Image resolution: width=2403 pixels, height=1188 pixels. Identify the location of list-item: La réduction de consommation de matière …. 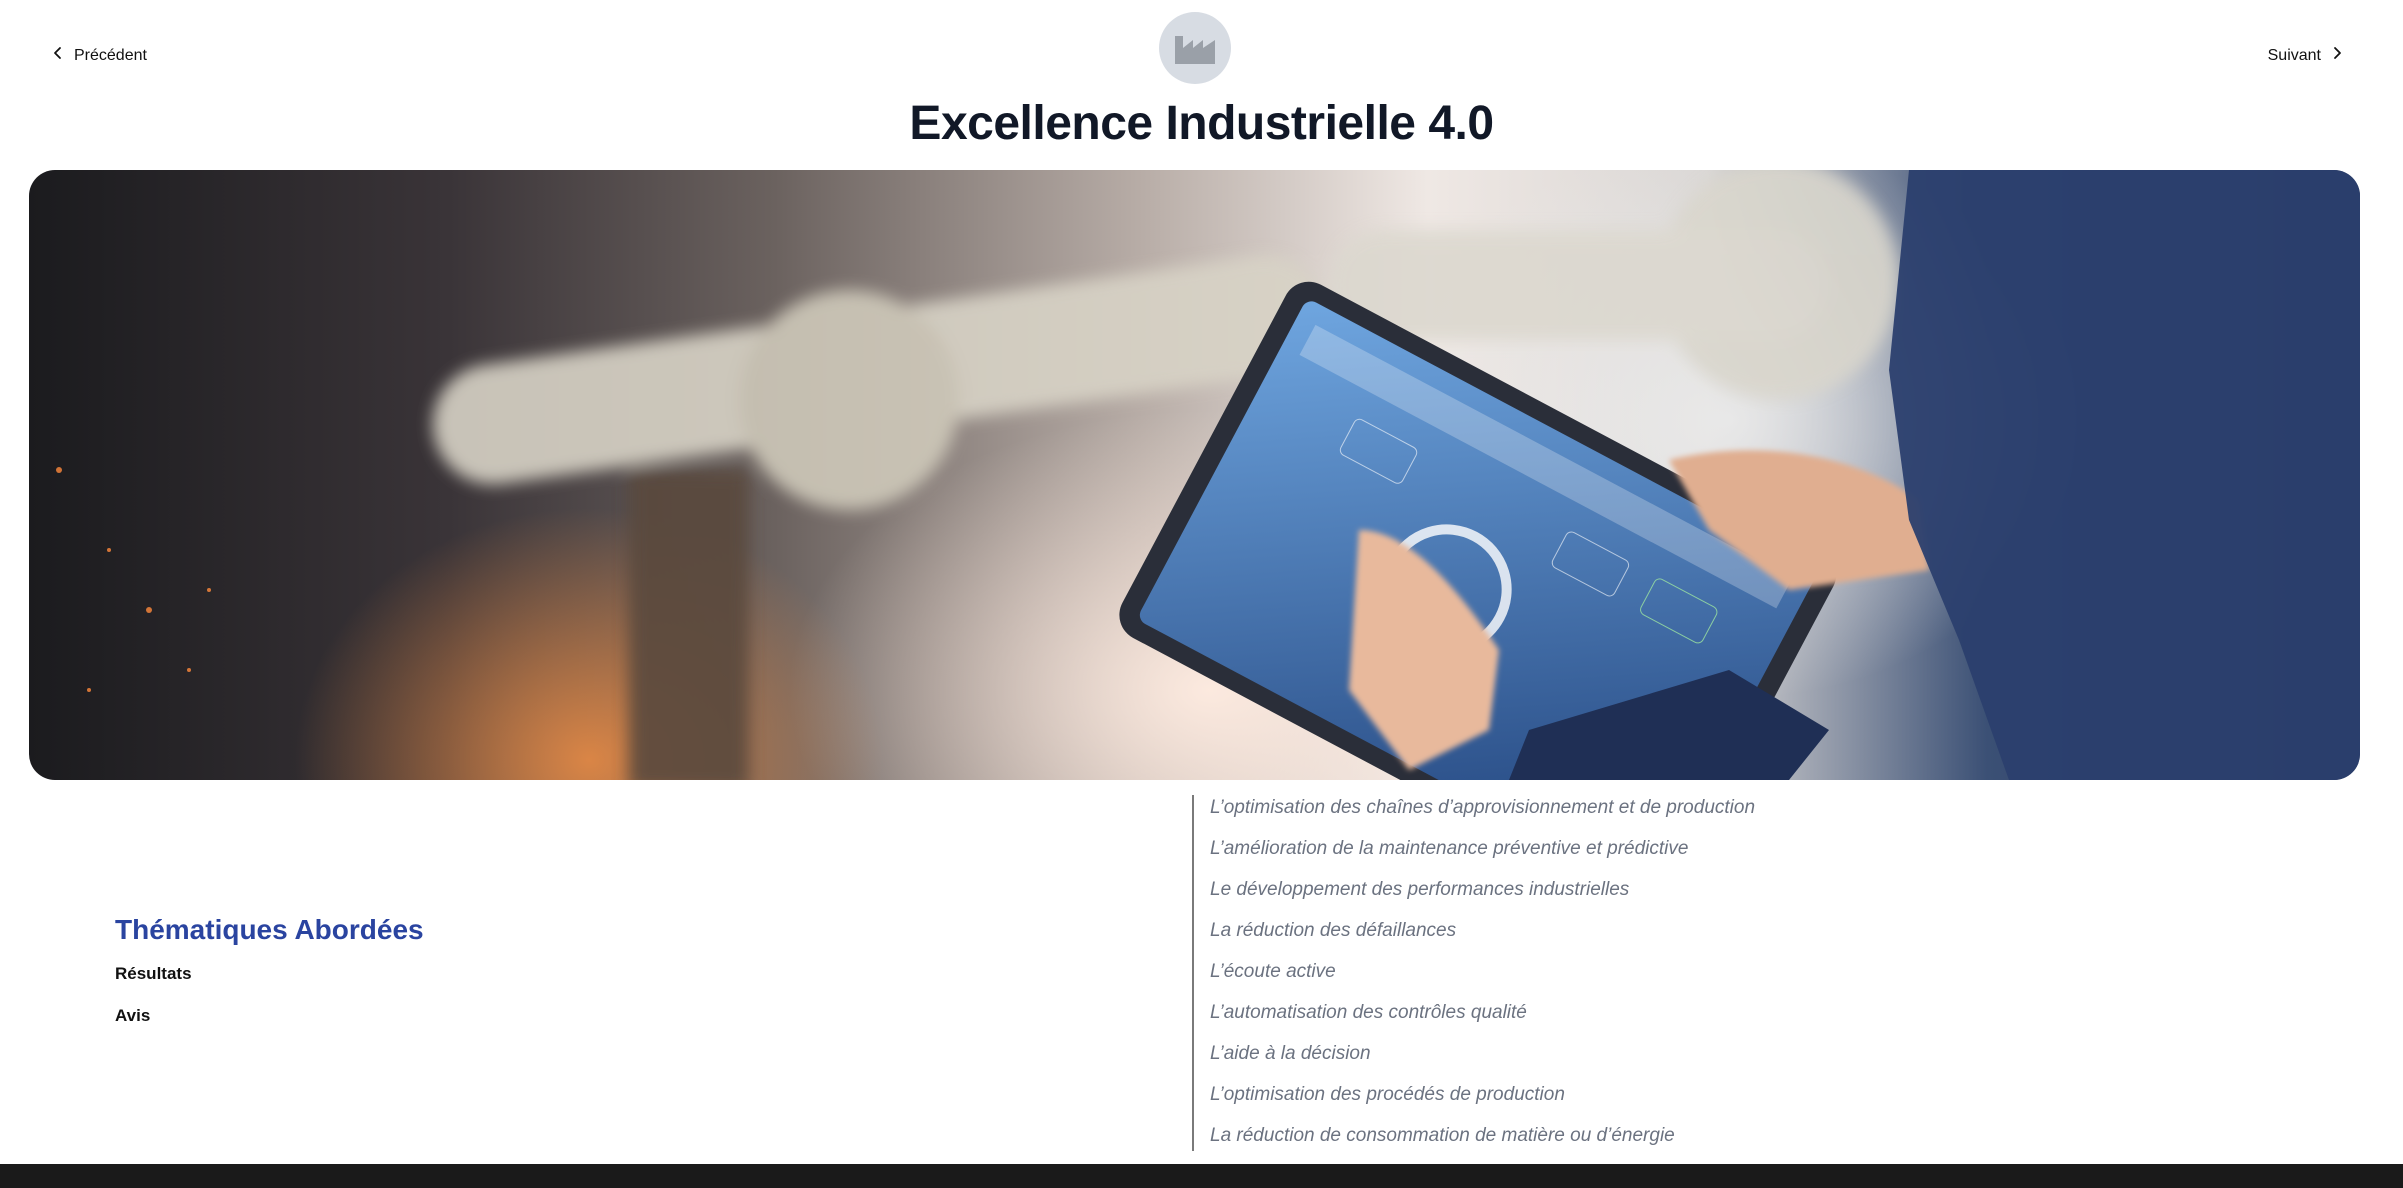
(1442, 1135).